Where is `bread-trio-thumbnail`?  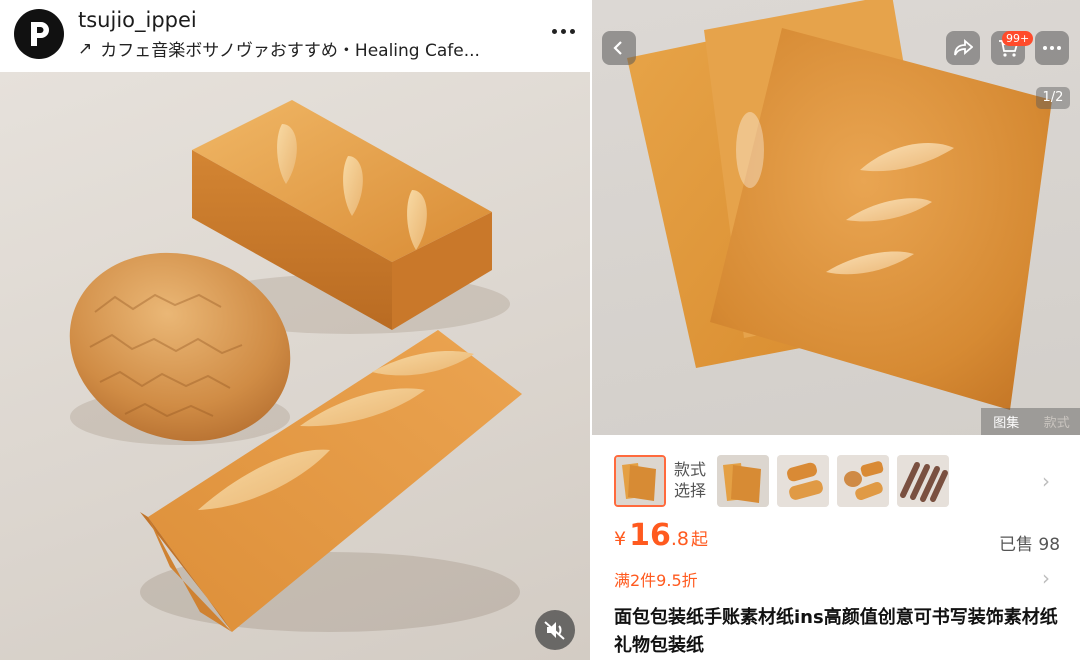 bread-trio-thumbnail is located at coordinates (863, 481).